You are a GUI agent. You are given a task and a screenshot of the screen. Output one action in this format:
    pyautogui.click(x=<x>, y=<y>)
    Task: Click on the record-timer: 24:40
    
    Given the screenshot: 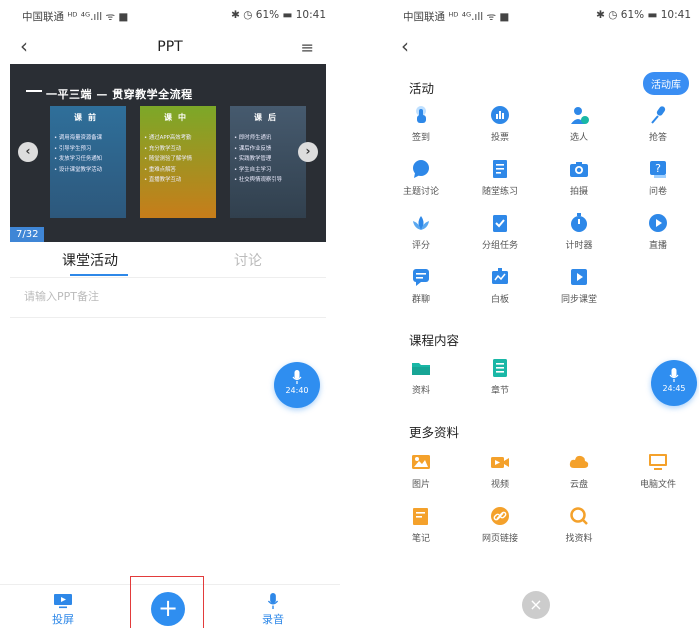 What is the action you would take?
    pyautogui.click(x=297, y=390)
    